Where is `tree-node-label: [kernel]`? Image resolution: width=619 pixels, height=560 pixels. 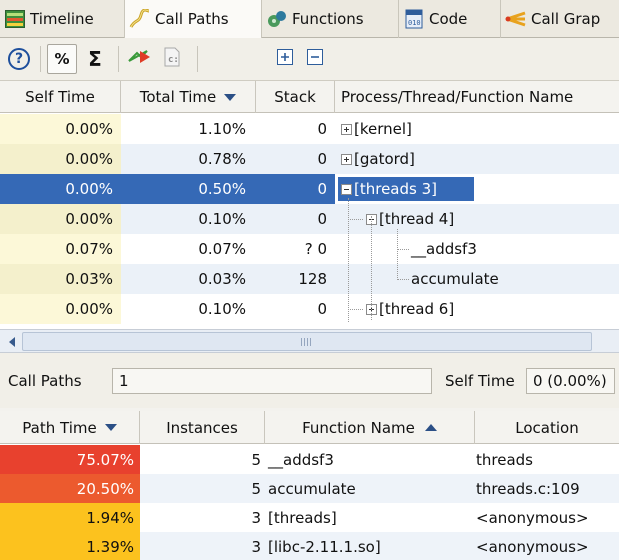
tree-node-label: [kernel] is located at coordinates (383, 129).